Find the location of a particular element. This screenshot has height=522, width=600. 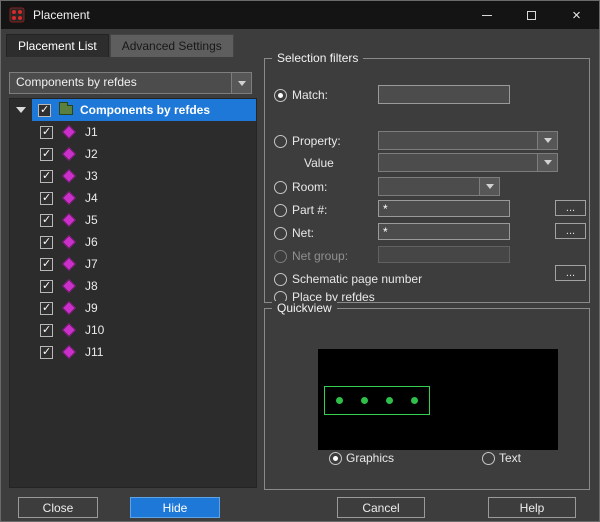

folder-icon is located at coordinates (66, 108).